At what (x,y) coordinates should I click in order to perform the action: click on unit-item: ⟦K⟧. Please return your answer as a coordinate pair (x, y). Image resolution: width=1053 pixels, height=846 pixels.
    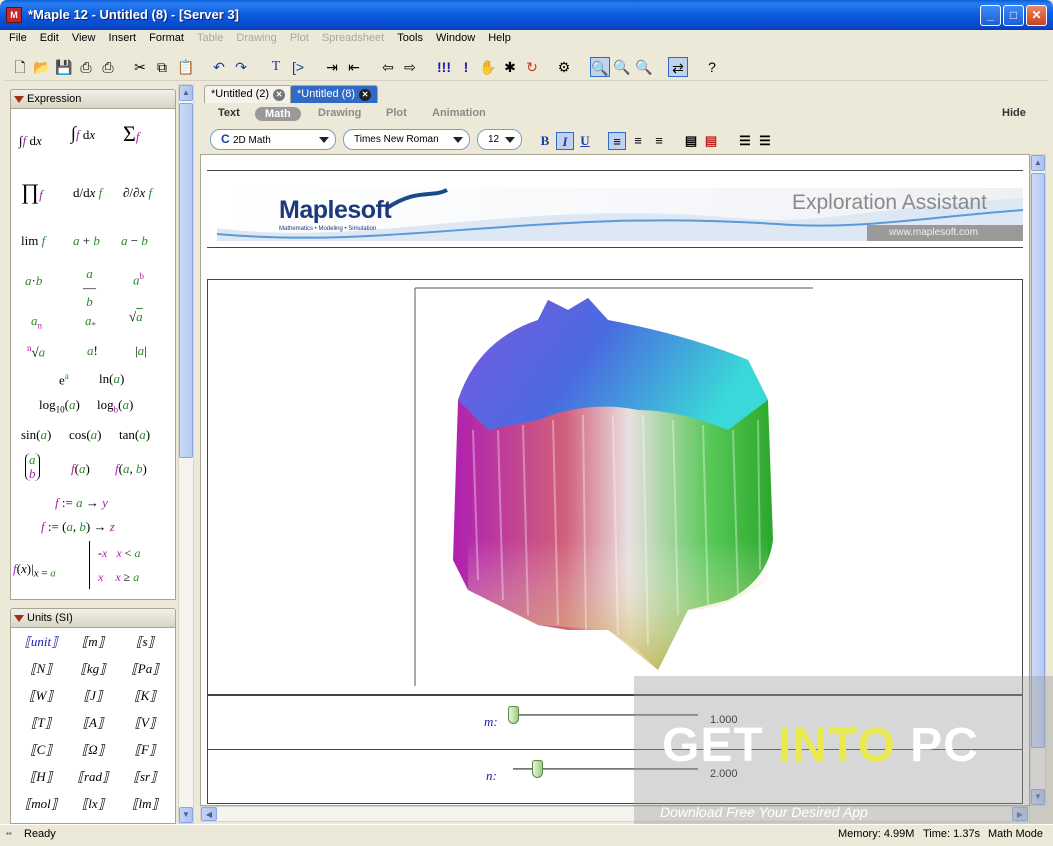
    Looking at the image, I should click on (145, 696).